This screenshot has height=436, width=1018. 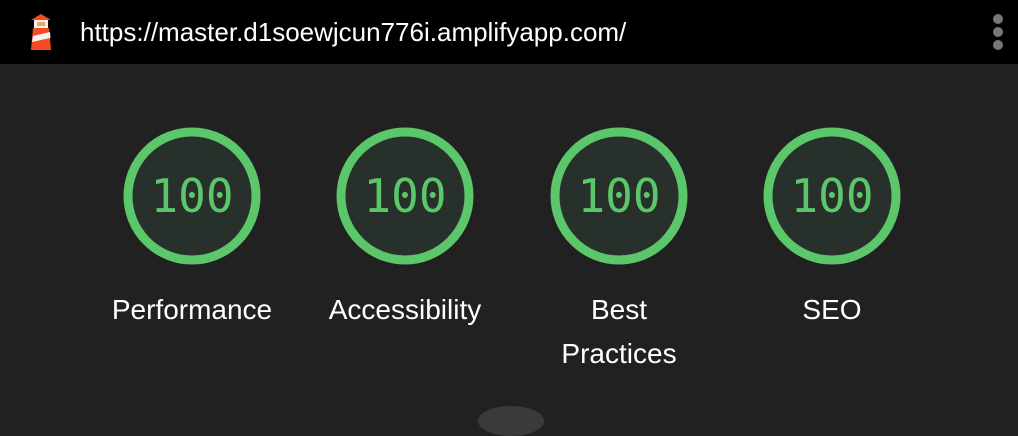 I want to click on gauge-accessibility: 100 Accessibility, so click(x=405, y=229).